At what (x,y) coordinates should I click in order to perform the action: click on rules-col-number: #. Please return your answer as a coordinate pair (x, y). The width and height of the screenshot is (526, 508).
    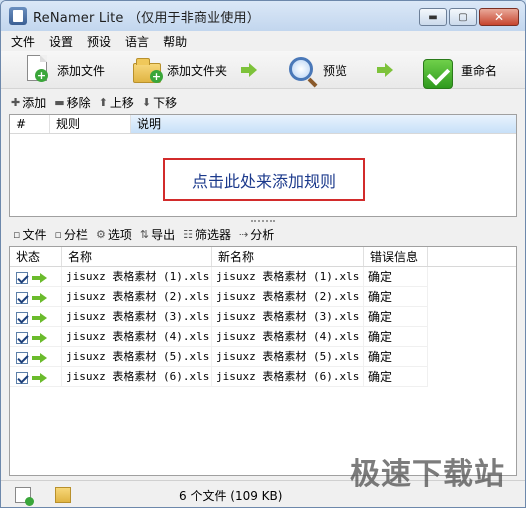
    Looking at the image, I should click on (30, 124).